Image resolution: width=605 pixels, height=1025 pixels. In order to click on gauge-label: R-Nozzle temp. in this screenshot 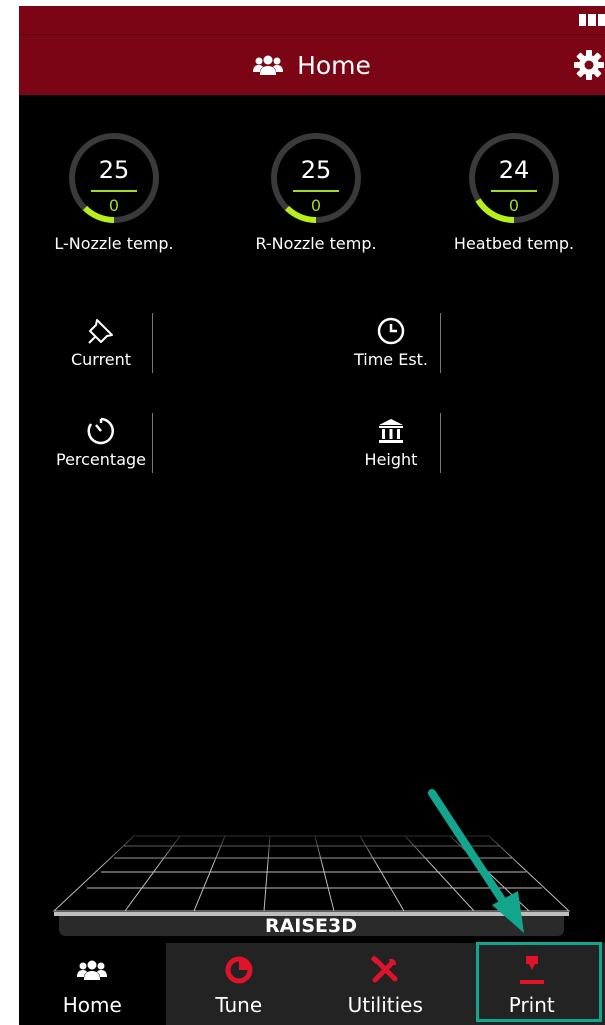, I will do `click(316, 243)`.